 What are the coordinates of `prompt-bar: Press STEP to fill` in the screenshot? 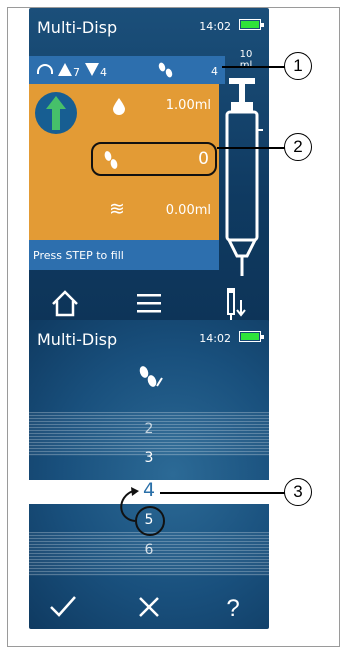 It's located at (124, 255).